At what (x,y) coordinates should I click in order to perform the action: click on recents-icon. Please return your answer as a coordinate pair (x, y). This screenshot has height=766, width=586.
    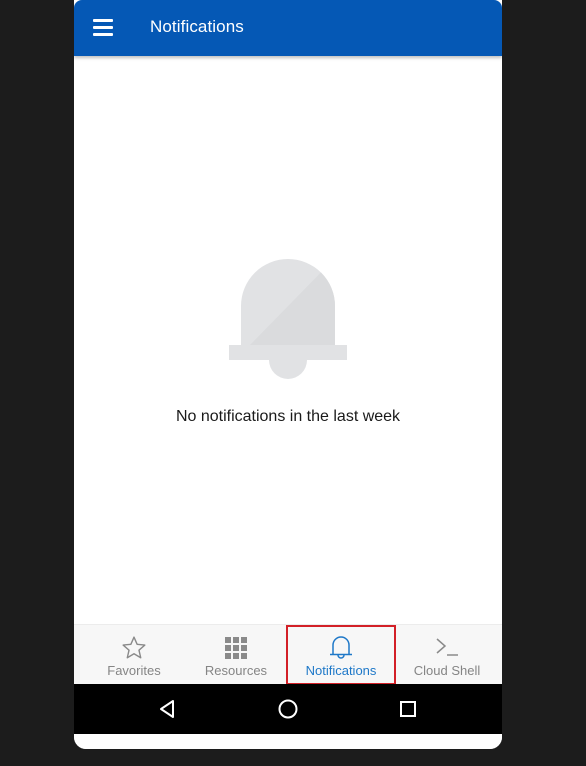
    Looking at the image, I should click on (408, 709).